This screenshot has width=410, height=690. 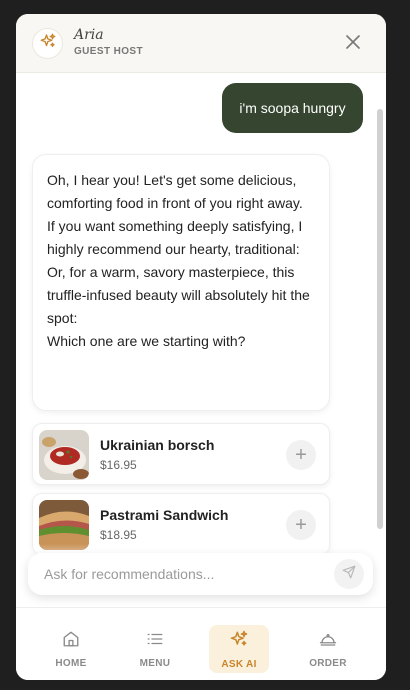 What do you see at coordinates (89, 35) in the screenshot?
I see `host-name: Aria` at bounding box center [89, 35].